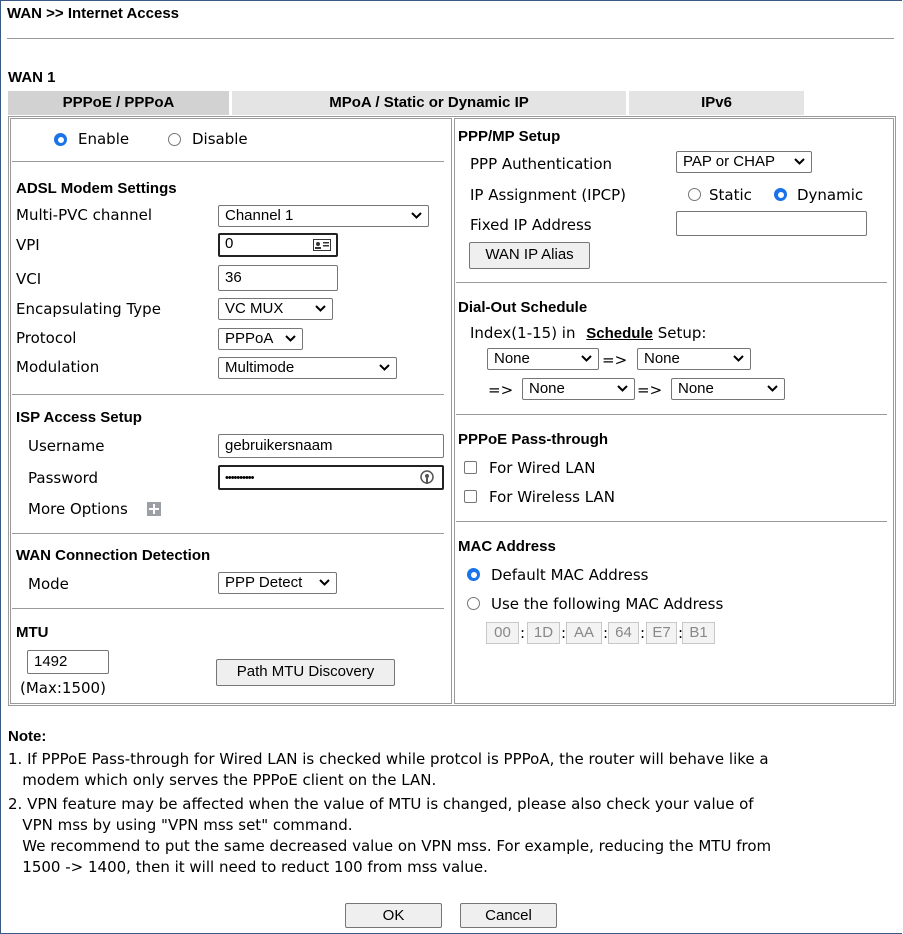  What do you see at coordinates (220, 139) in the screenshot?
I see `disable-label: Disable` at bounding box center [220, 139].